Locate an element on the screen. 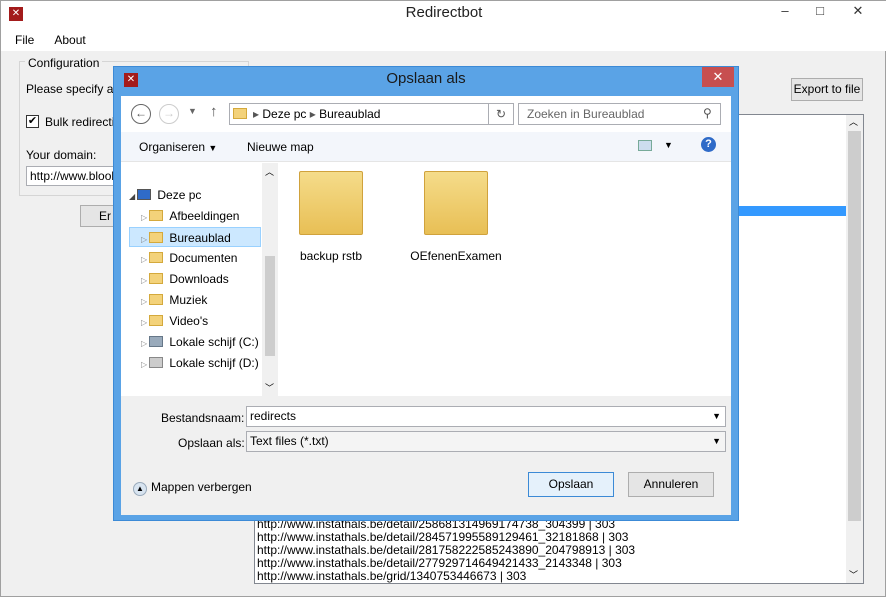 This screenshot has width=886, height=597. export-button: Export to file is located at coordinates (827, 89).